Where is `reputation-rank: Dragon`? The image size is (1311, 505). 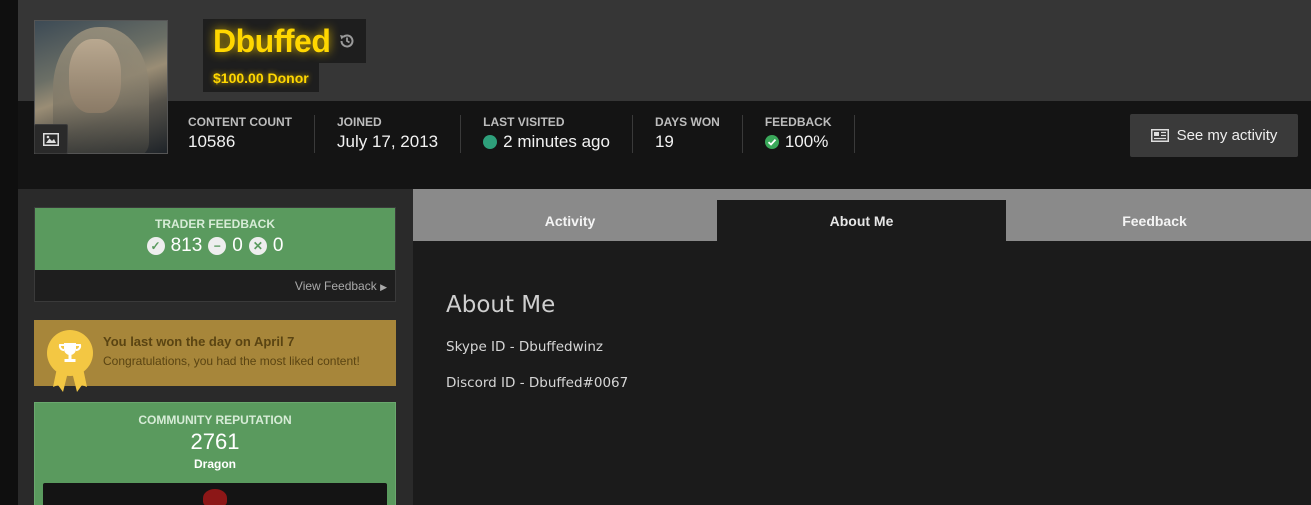 reputation-rank: Dragon is located at coordinates (215, 464).